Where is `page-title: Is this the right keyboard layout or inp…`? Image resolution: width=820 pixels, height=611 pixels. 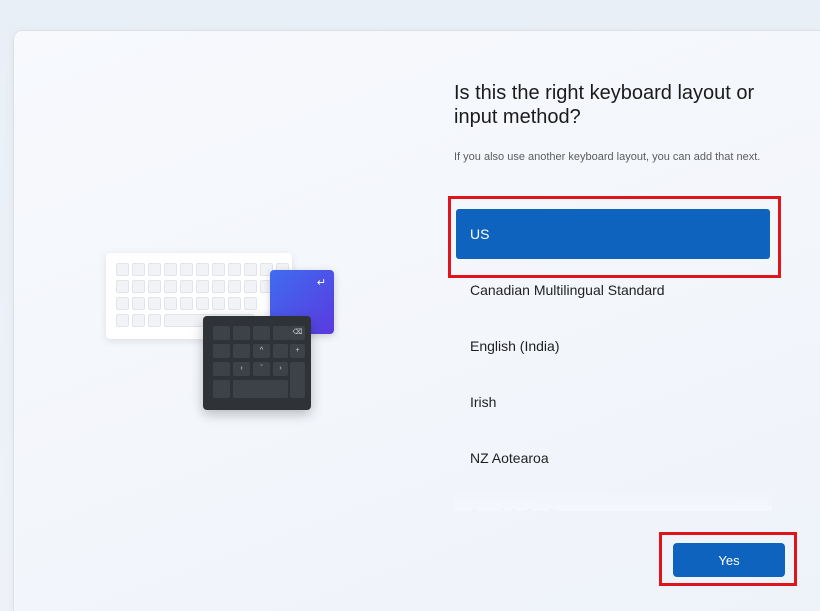 page-title: Is this the right keyboard layout or inp… is located at coordinates (604, 105).